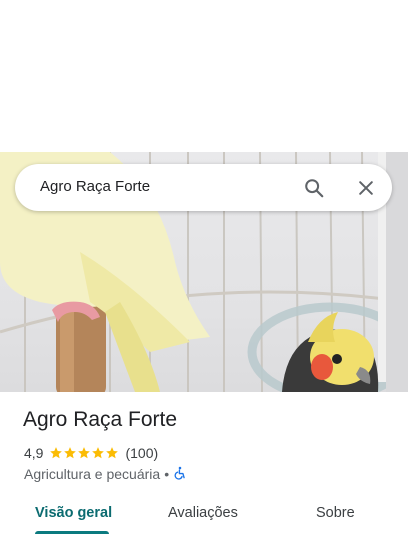 The image size is (408, 544). Describe the element at coordinates (72, 532) in the screenshot. I see `active-tab-indicator` at that location.